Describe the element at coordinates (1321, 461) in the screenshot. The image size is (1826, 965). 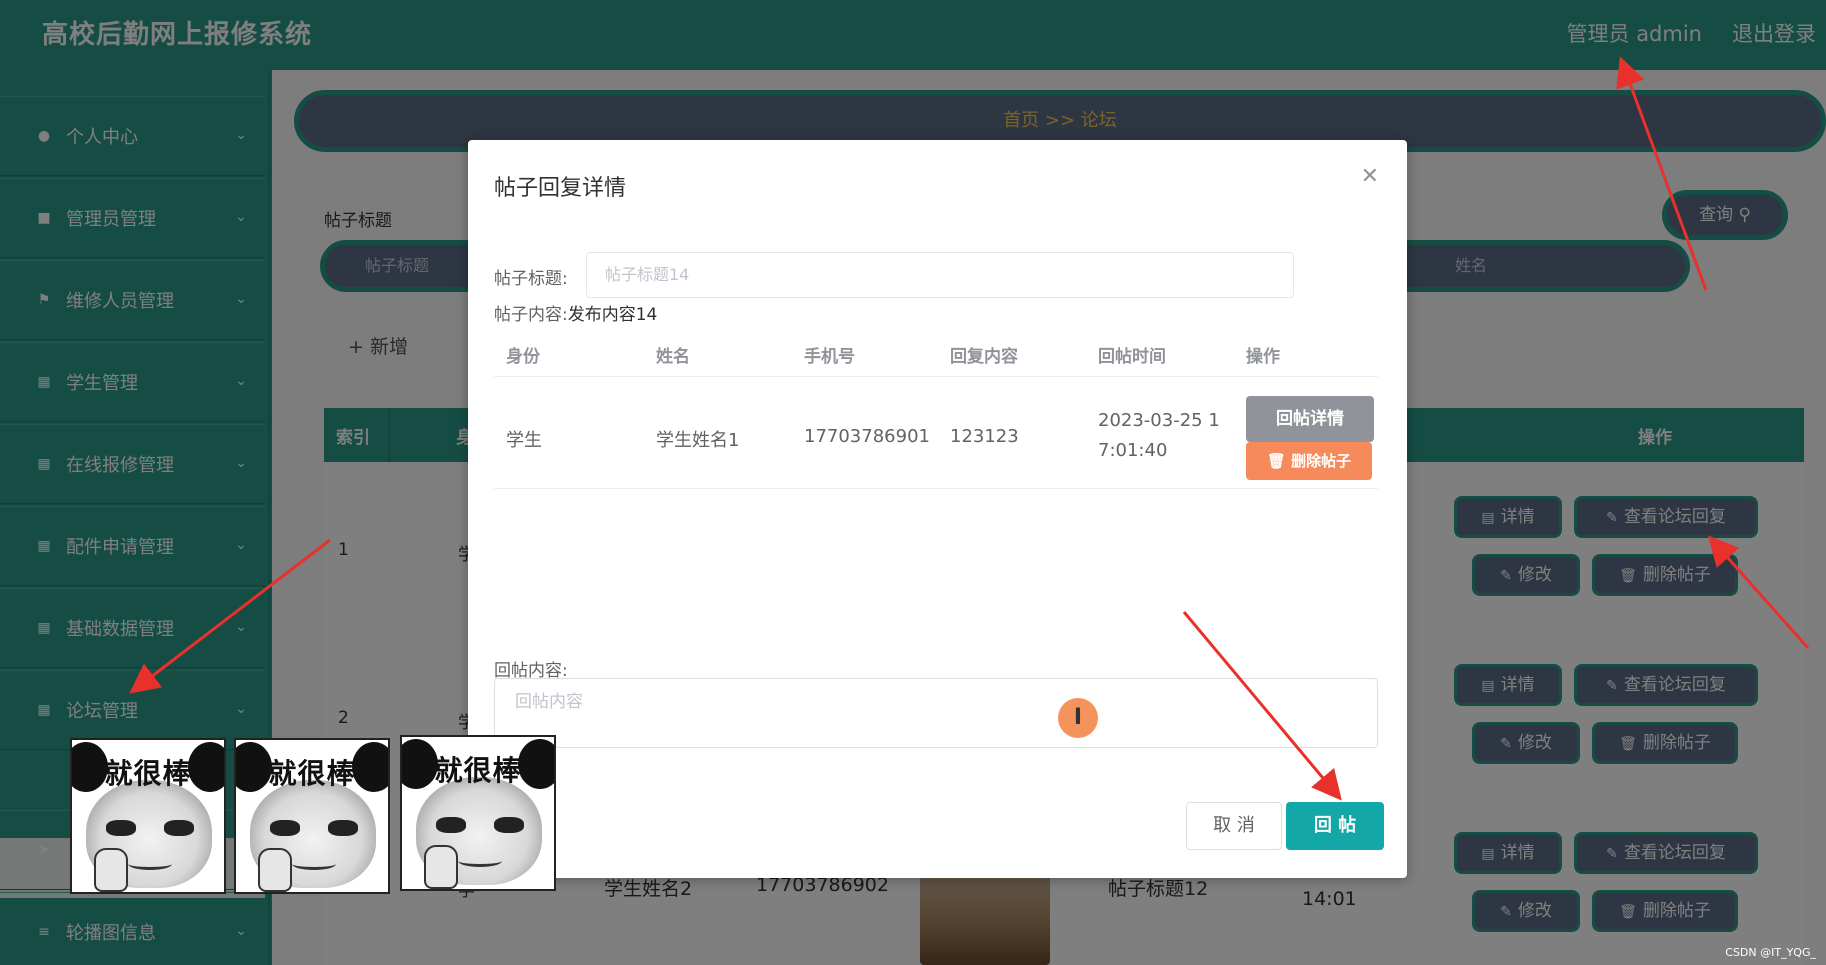
I see `reply-delete-label: 删除帖子` at that location.